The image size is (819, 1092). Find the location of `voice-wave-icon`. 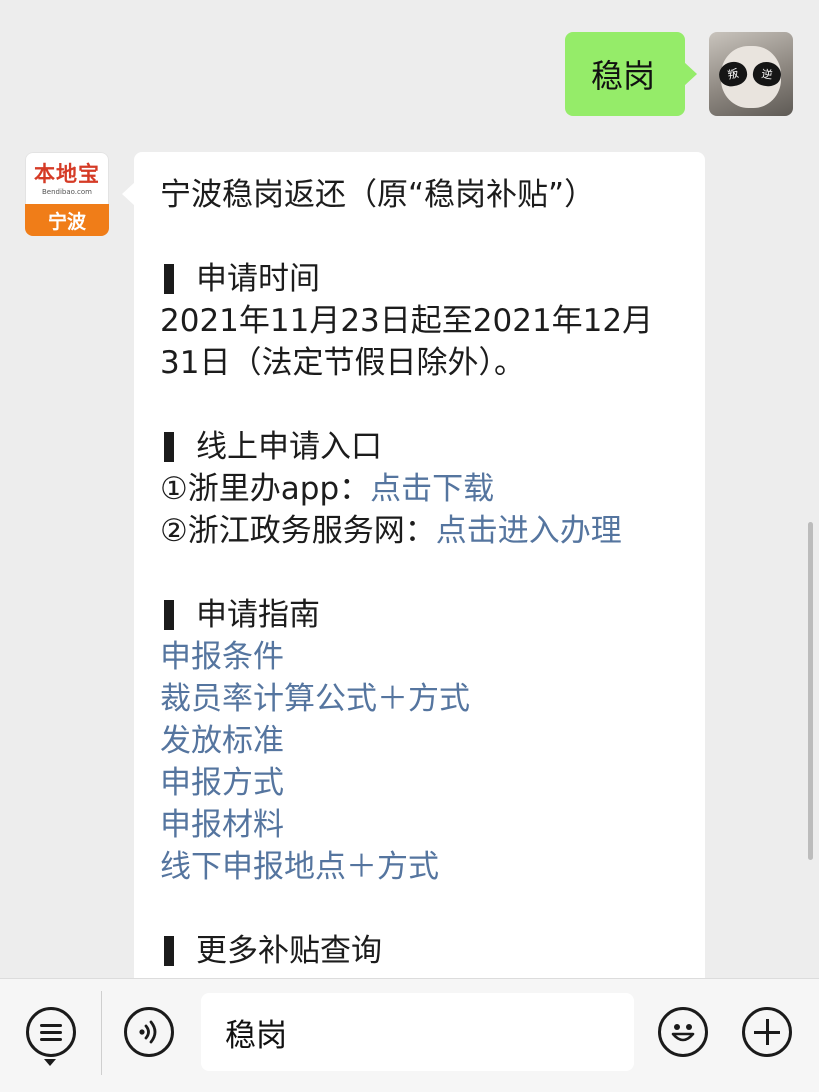

voice-wave-icon is located at coordinates (148, 1032).